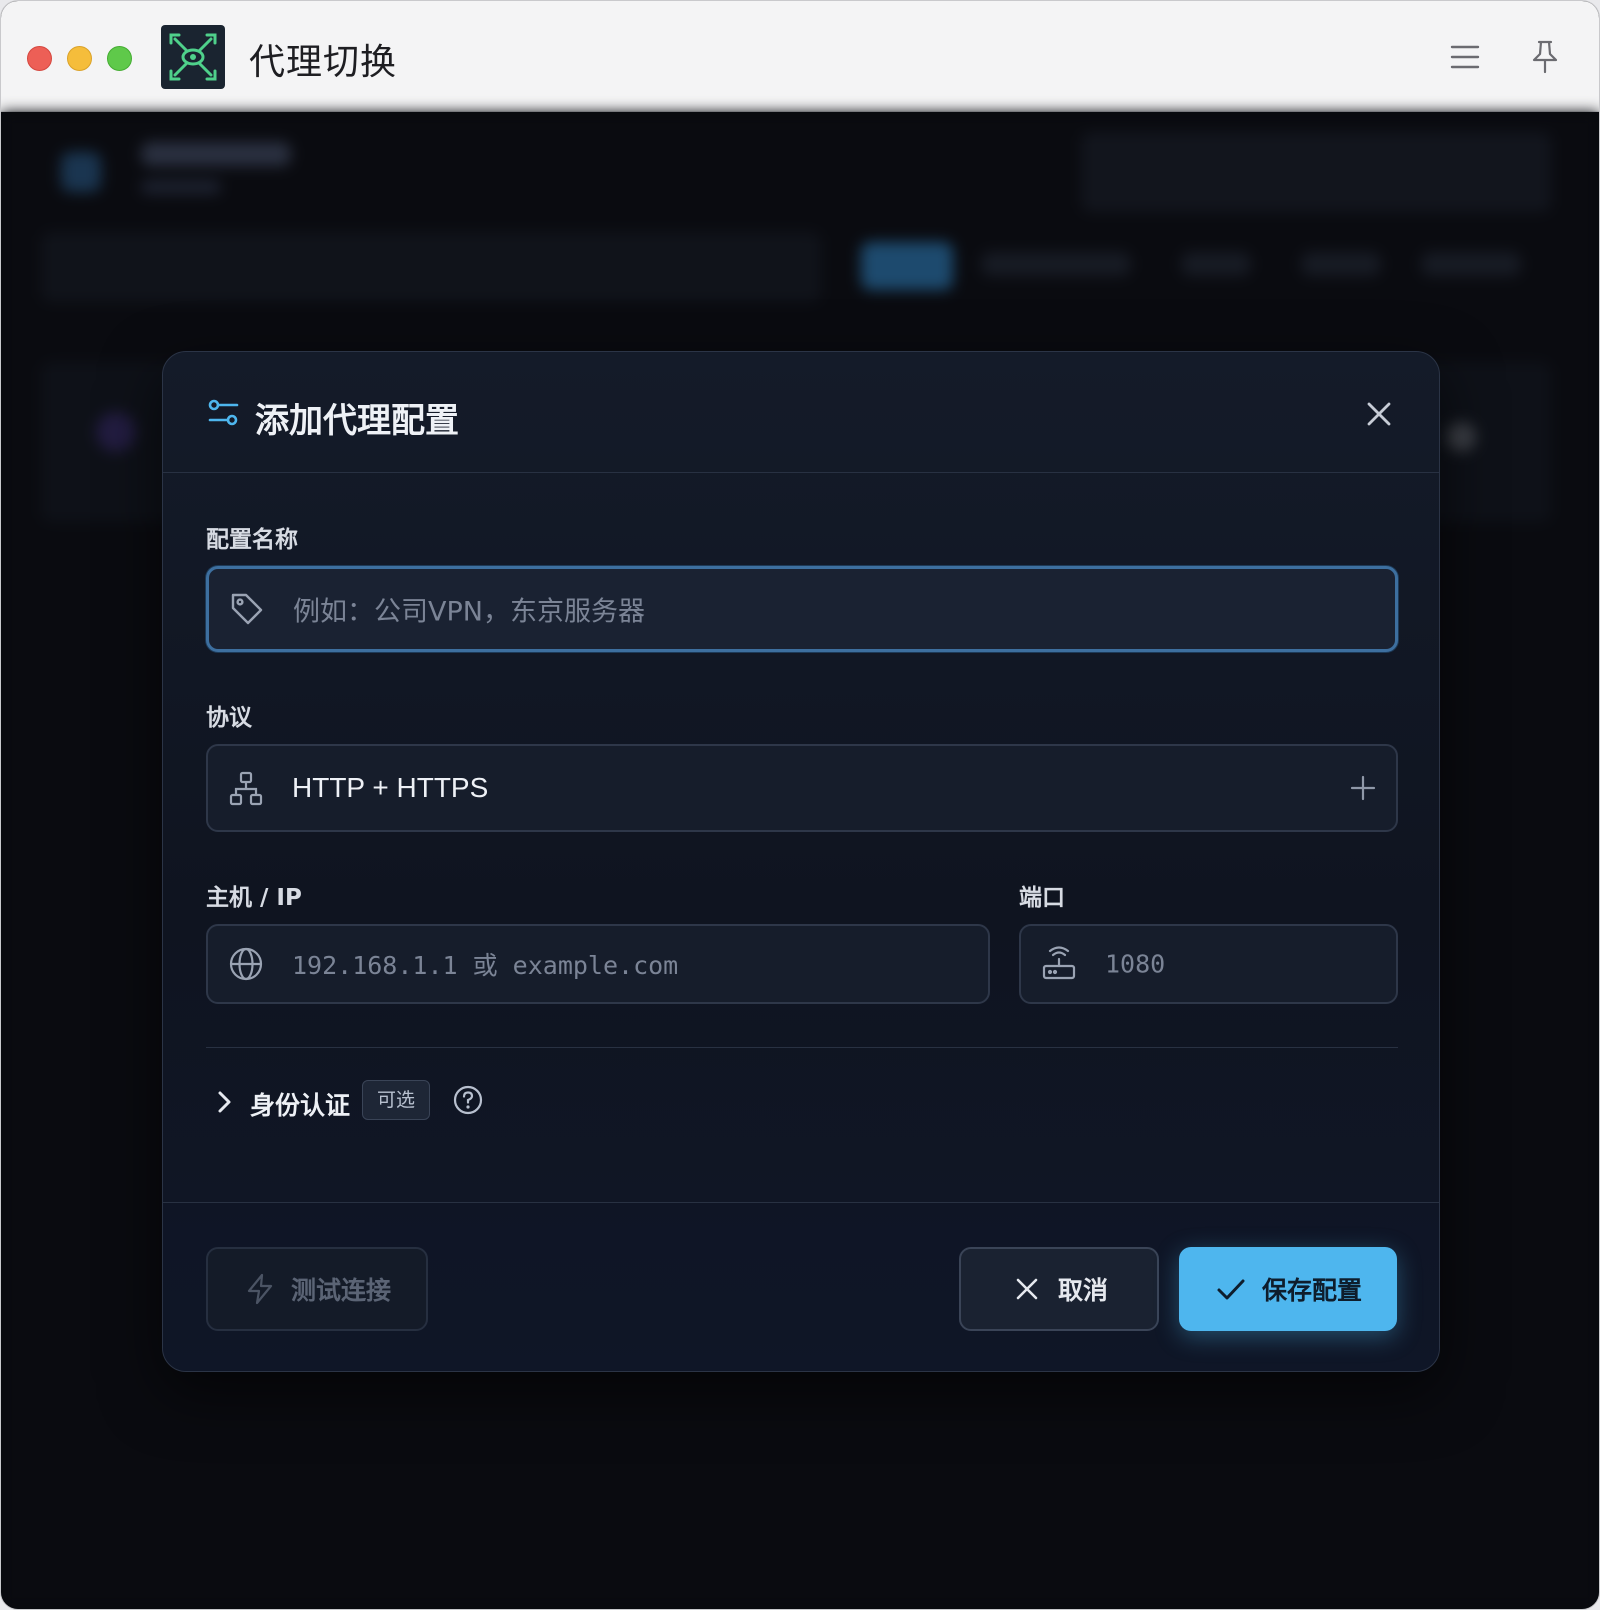 This screenshot has height=1610, width=1600. I want to click on name-label: 配置名称, so click(252, 540).